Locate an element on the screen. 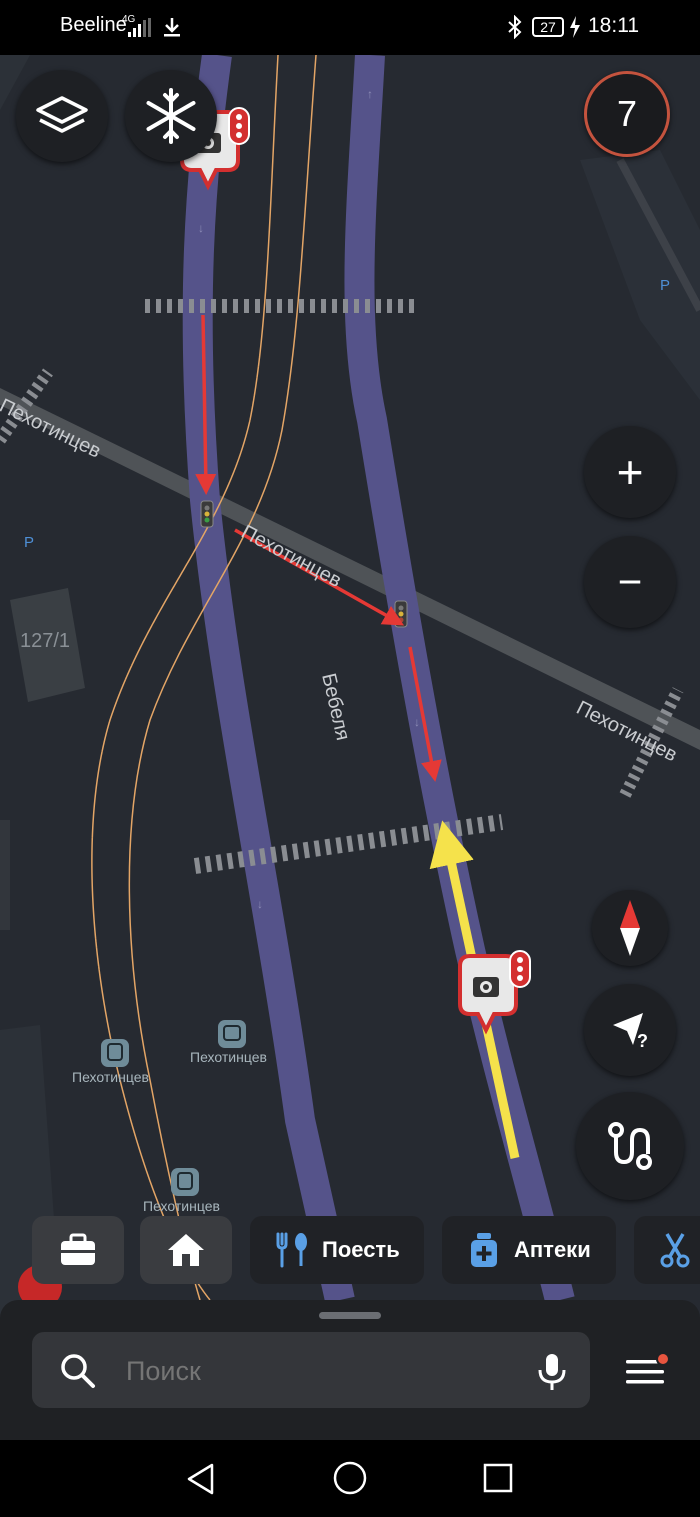  category-food: Поесть is located at coordinates (337, 1250).